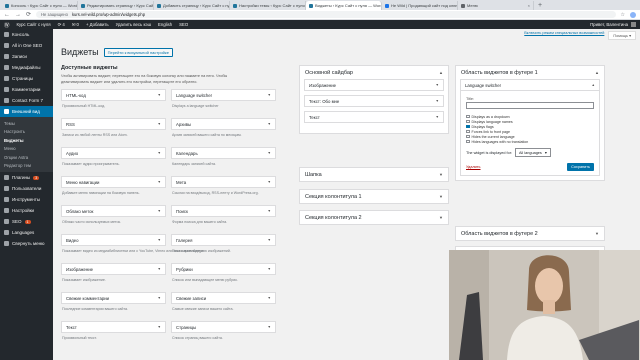 This screenshot has width=640, height=360. I want to click on browser-tab: Виджеты ‹ Курс Сайт с нуля — WordPress×, so click(344, 5).